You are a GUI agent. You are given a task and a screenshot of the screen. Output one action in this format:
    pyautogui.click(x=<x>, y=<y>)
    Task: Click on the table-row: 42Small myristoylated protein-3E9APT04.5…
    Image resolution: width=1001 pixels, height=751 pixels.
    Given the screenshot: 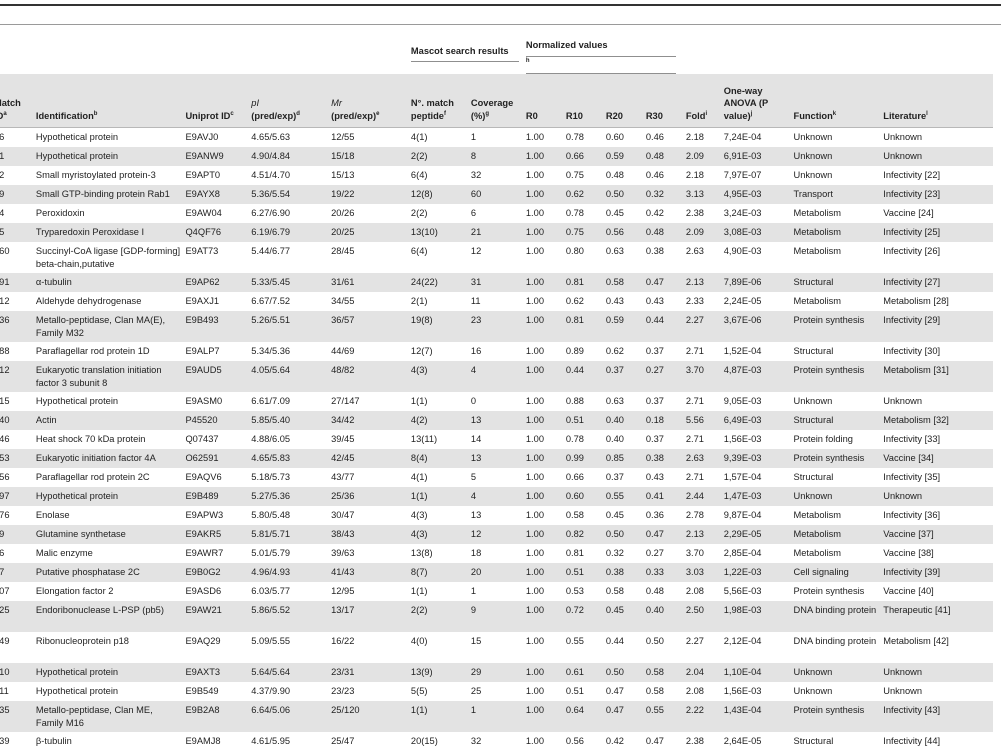 What is the action you would take?
    pyautogui.click(x=496, y=175)
    